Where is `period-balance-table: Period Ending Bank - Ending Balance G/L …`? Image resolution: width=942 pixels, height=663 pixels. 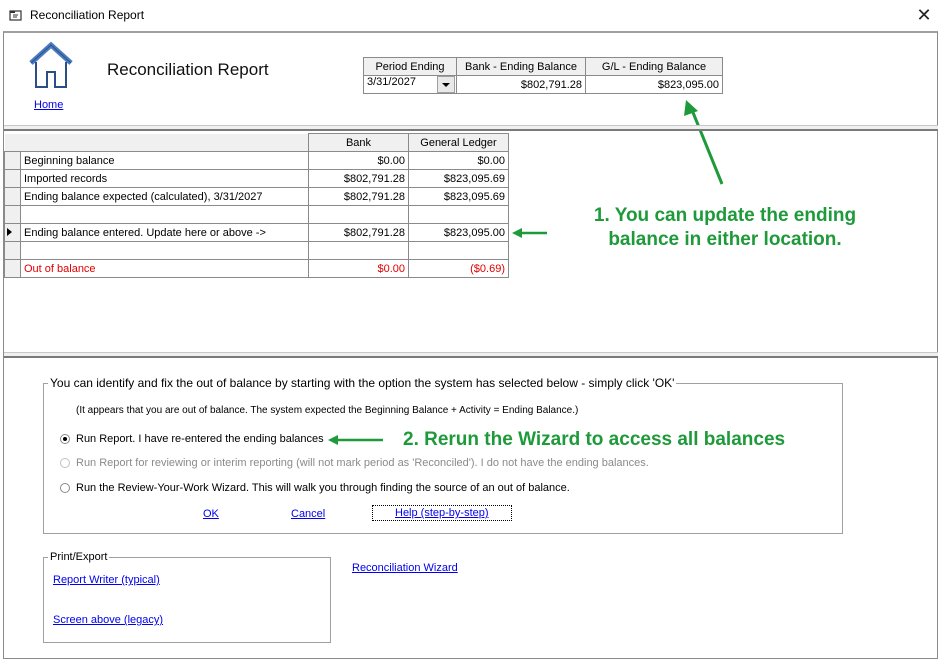
period-balance-table: Period Ending Bank - Ending Balance G/L … is located at coordinates (543, 75).